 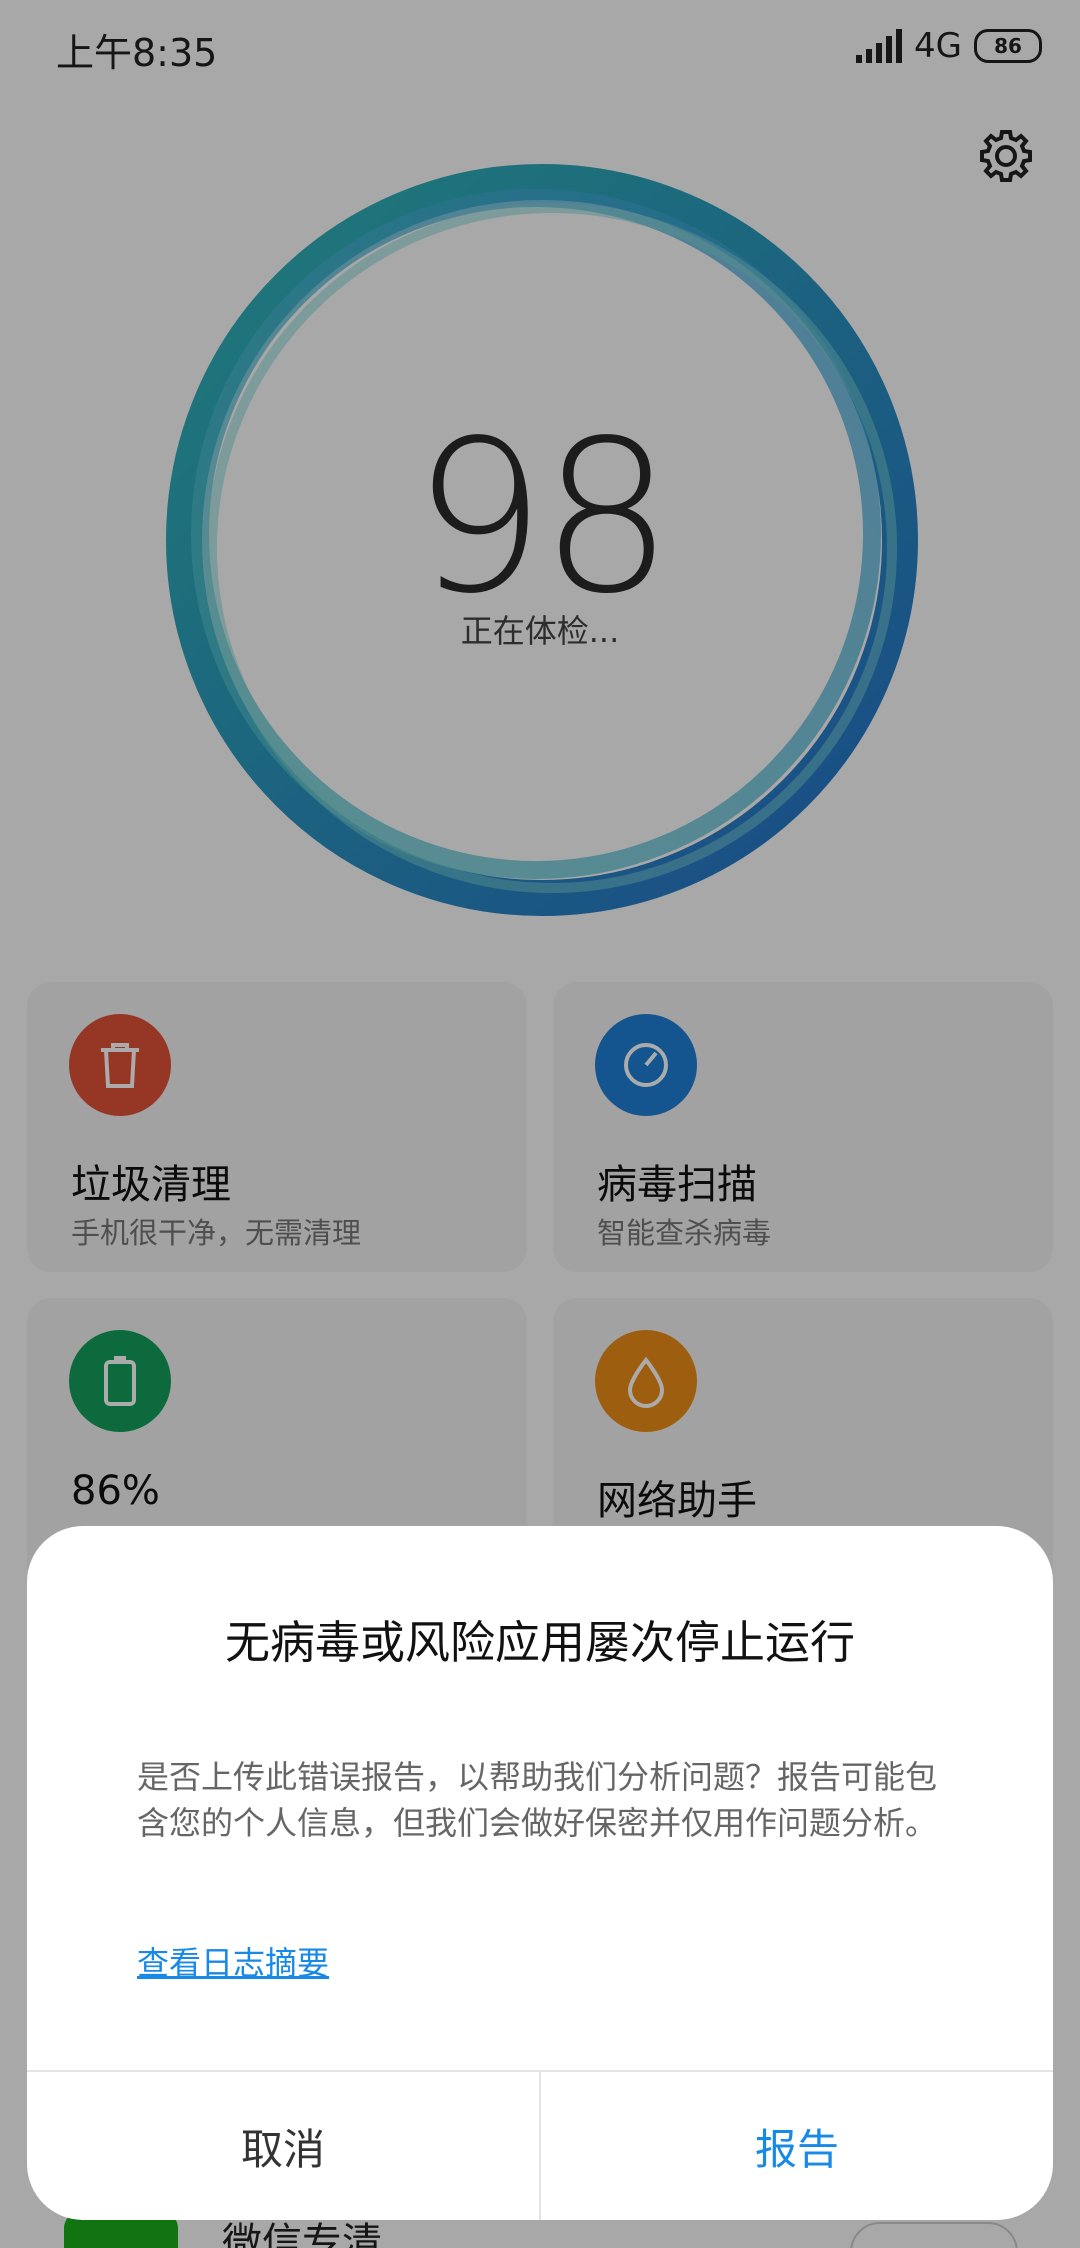 I want to click on dialog-title: 无病毒或风险应用屡次停止运行, so click(x=539, y=1642).